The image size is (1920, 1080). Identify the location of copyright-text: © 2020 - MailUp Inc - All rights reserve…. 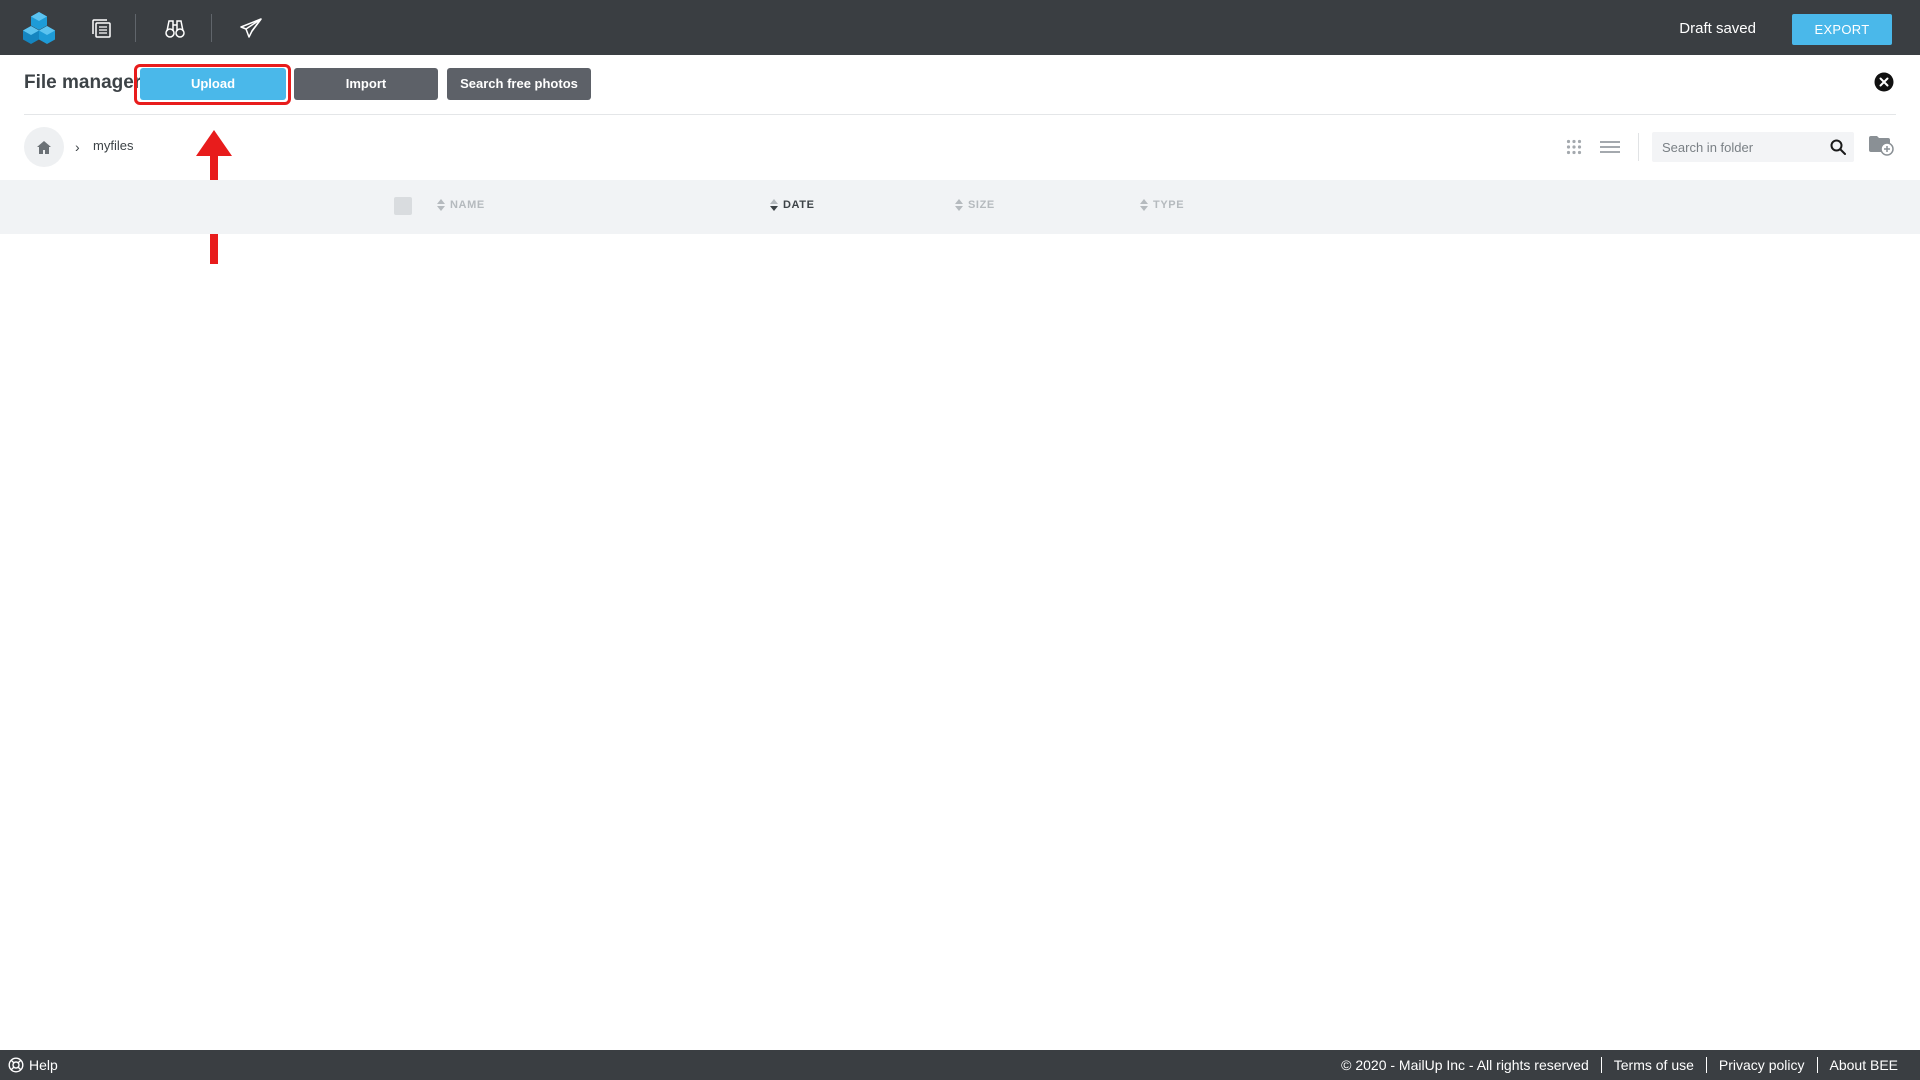
(1465, 1065).